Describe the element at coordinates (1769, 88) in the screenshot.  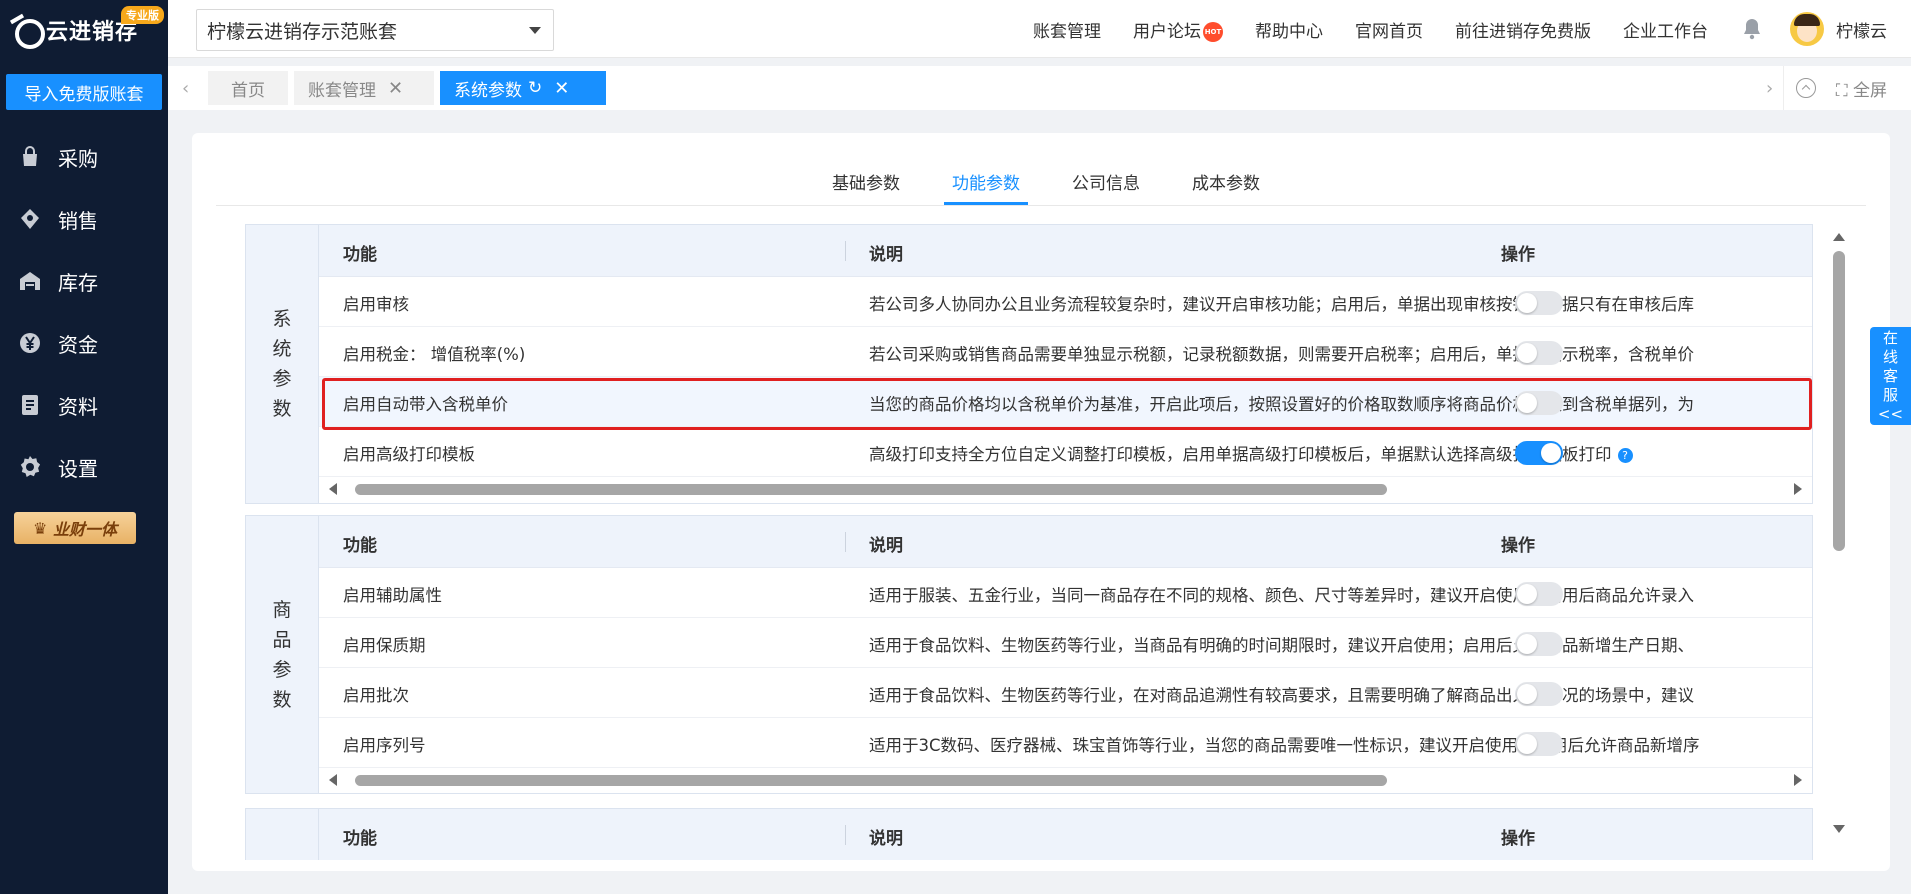
I see `tabs-right-arrow-icon: ›` at that location.